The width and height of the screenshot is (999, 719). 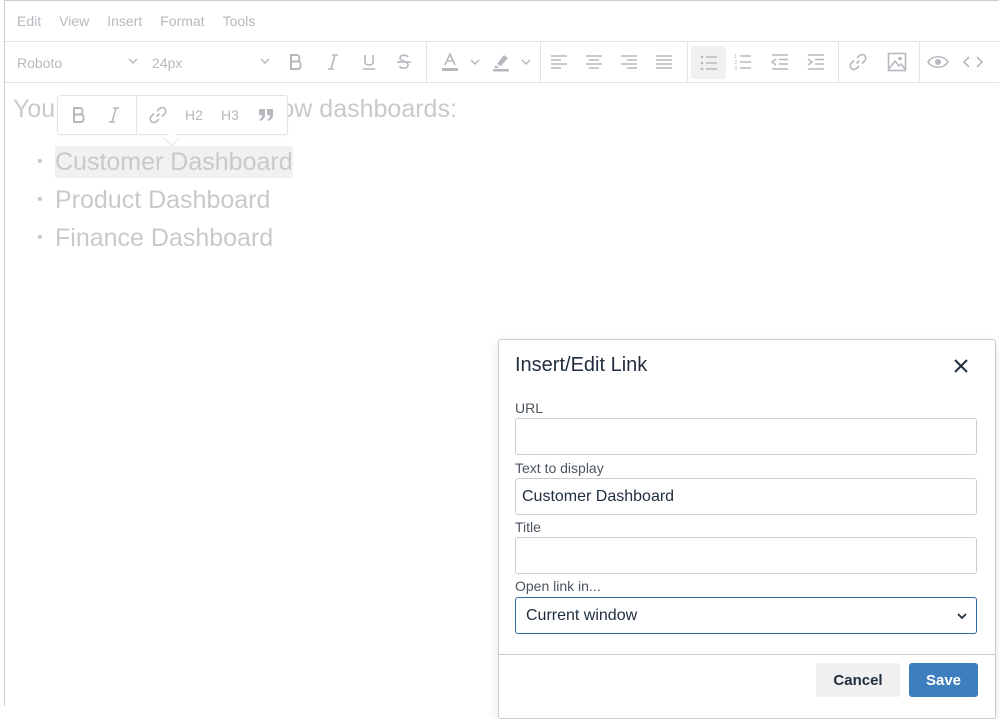 What do you see at coordinates (124, 21) in the screenshot?
I see `menu-insert: Insert` at bounding box center [124, 21].